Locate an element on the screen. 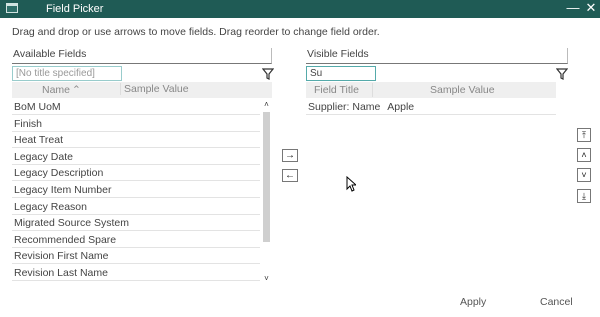 The height and width of the screenshot is (317, 600). add-field-button: → is located at coordinates (290, 155).